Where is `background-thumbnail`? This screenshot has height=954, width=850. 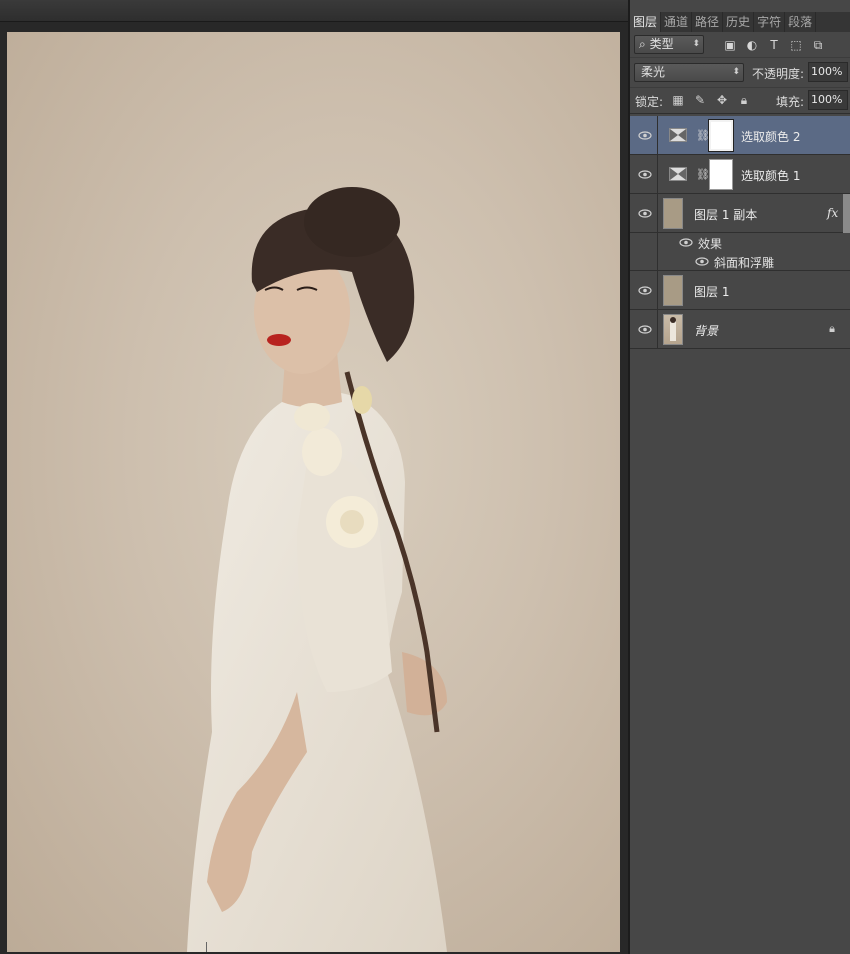 background-thumbnail is located at coordinates (673, 329).